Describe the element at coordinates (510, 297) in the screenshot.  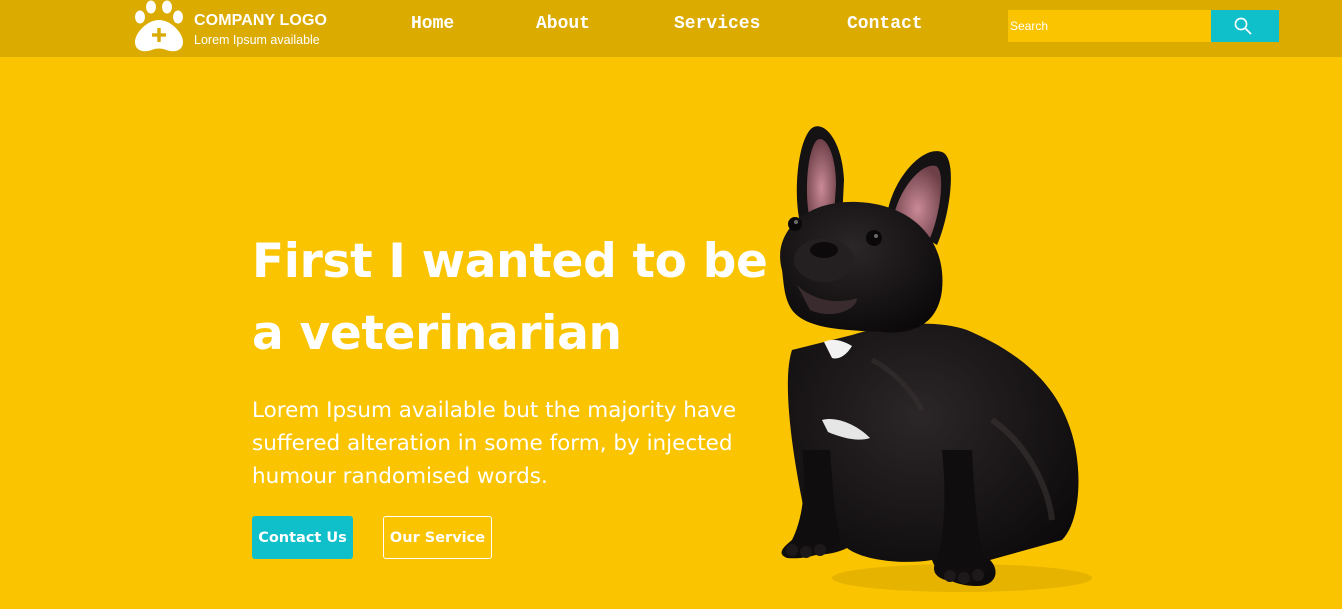
I see `hero-title: First I wanted to be a veterinarian` at that location.